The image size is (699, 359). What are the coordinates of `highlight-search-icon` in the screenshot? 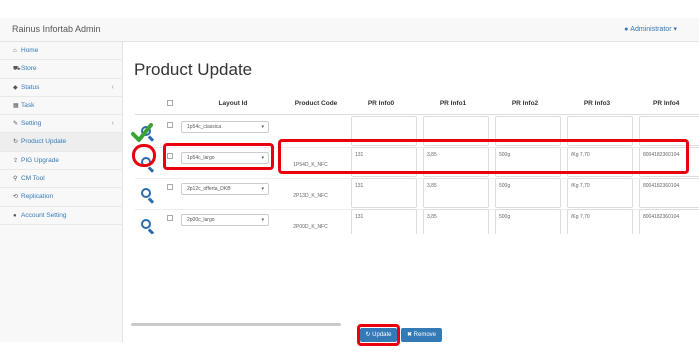 It's located at (144, 155).